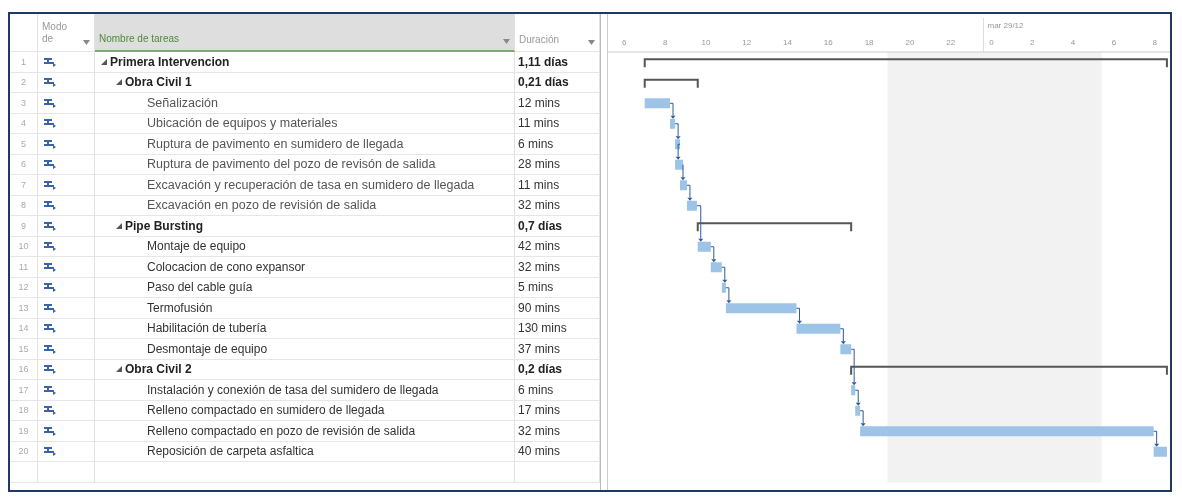 This screenshot has width=1182, height=500. What do you see at coordinates (180, 307) in the screenshot?
I see `task-name: Termofusión` at bounding box center [180, 307].